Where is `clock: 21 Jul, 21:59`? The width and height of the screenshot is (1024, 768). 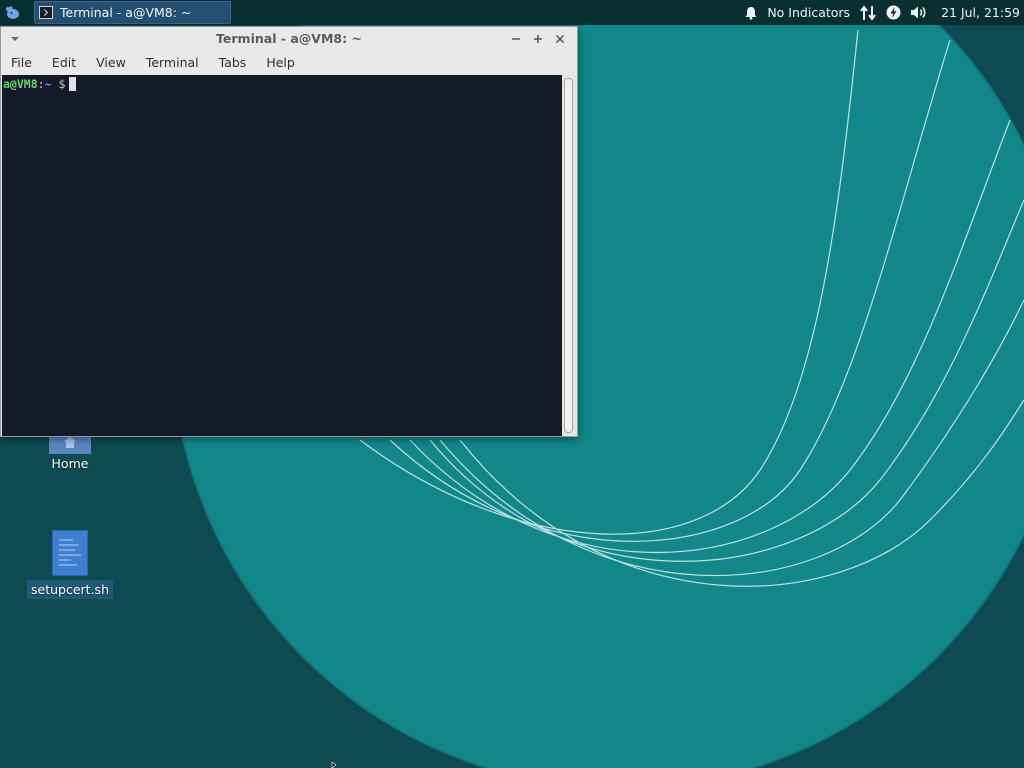
clock: 21 Jul, 21:59 is located at coordinates (980, 12).